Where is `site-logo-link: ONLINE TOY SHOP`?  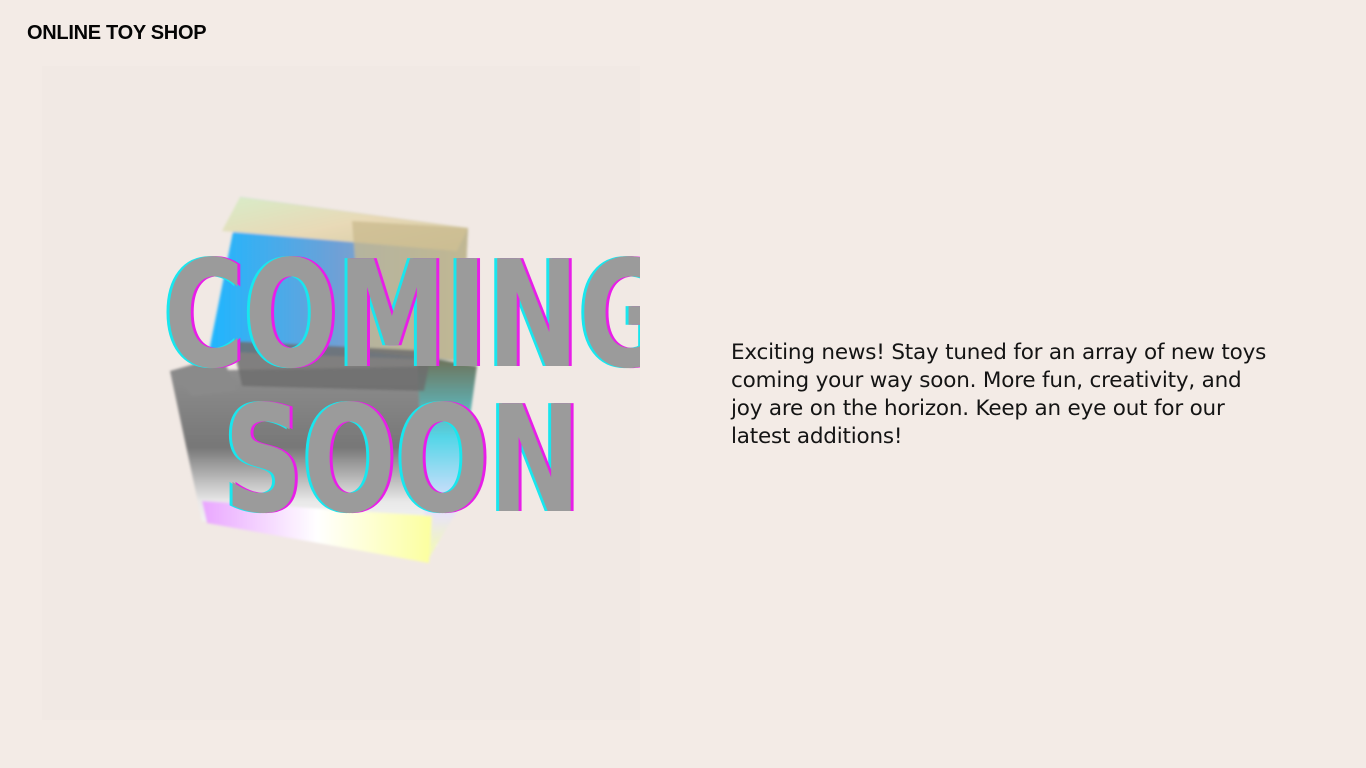
site-logo-link: ONLINE TOY SHOP is located at coordinates (117, 33).